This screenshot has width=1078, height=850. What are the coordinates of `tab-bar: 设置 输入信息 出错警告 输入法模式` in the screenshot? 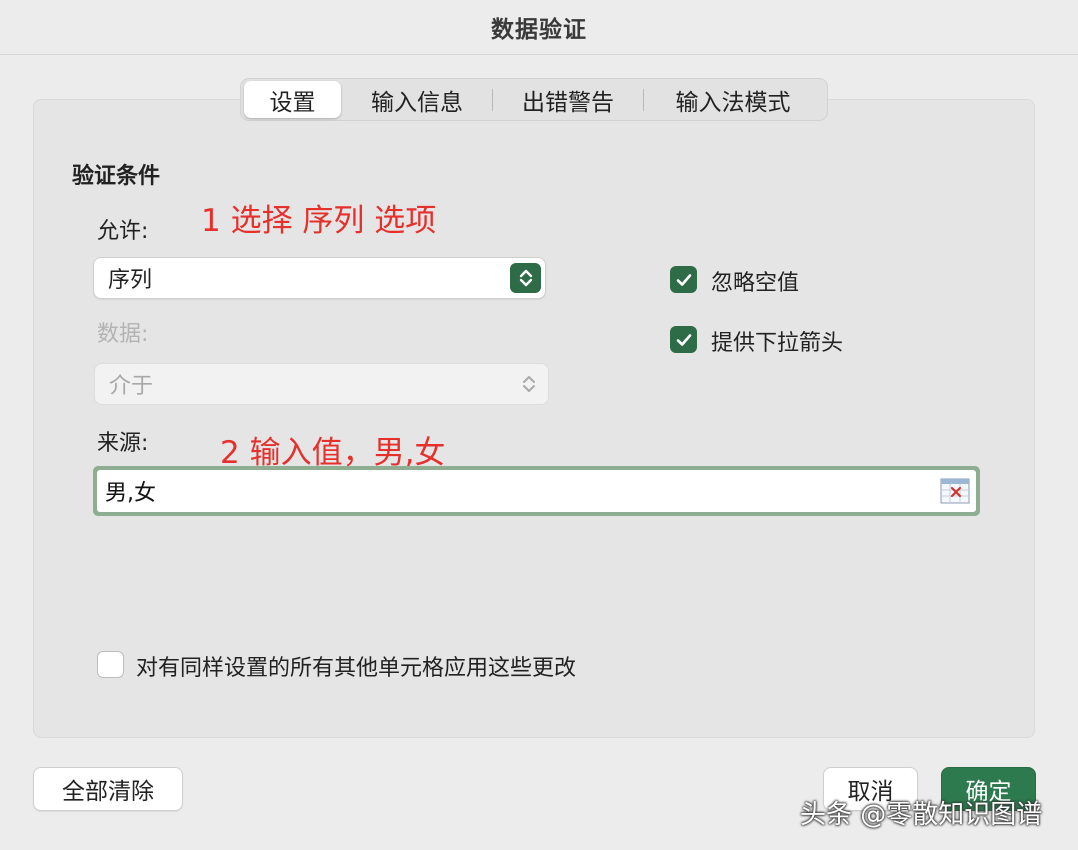 It's located at (534, 99).